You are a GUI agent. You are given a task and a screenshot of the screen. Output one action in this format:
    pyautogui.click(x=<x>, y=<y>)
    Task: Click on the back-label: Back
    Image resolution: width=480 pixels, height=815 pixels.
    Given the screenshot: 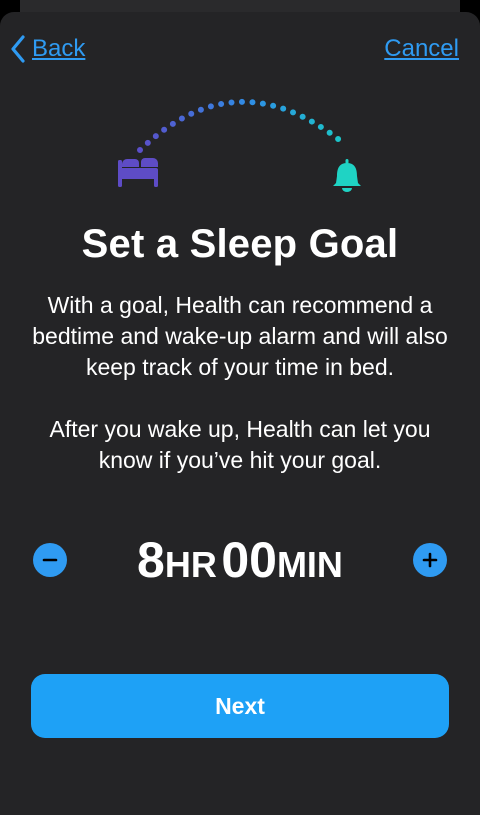 What is the action you would take?
    pyautogui.click(x=59, y=48)
    